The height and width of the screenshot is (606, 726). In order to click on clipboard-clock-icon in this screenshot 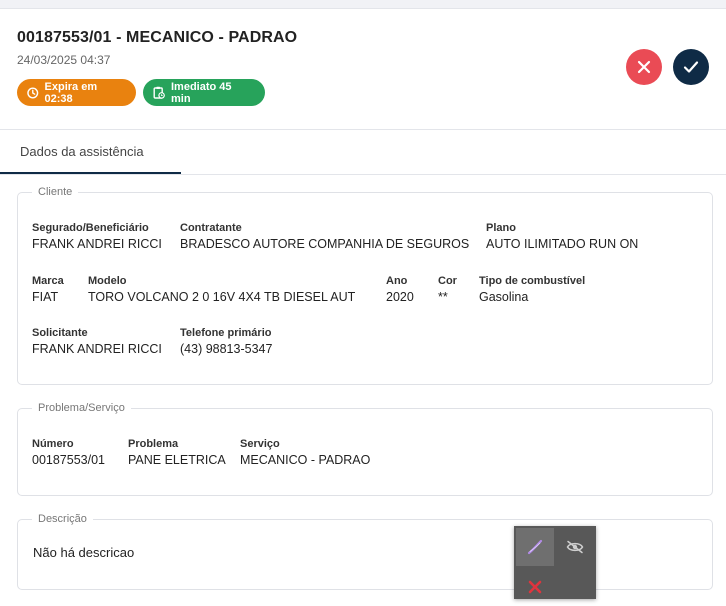, I will do `click(159, 92)`.